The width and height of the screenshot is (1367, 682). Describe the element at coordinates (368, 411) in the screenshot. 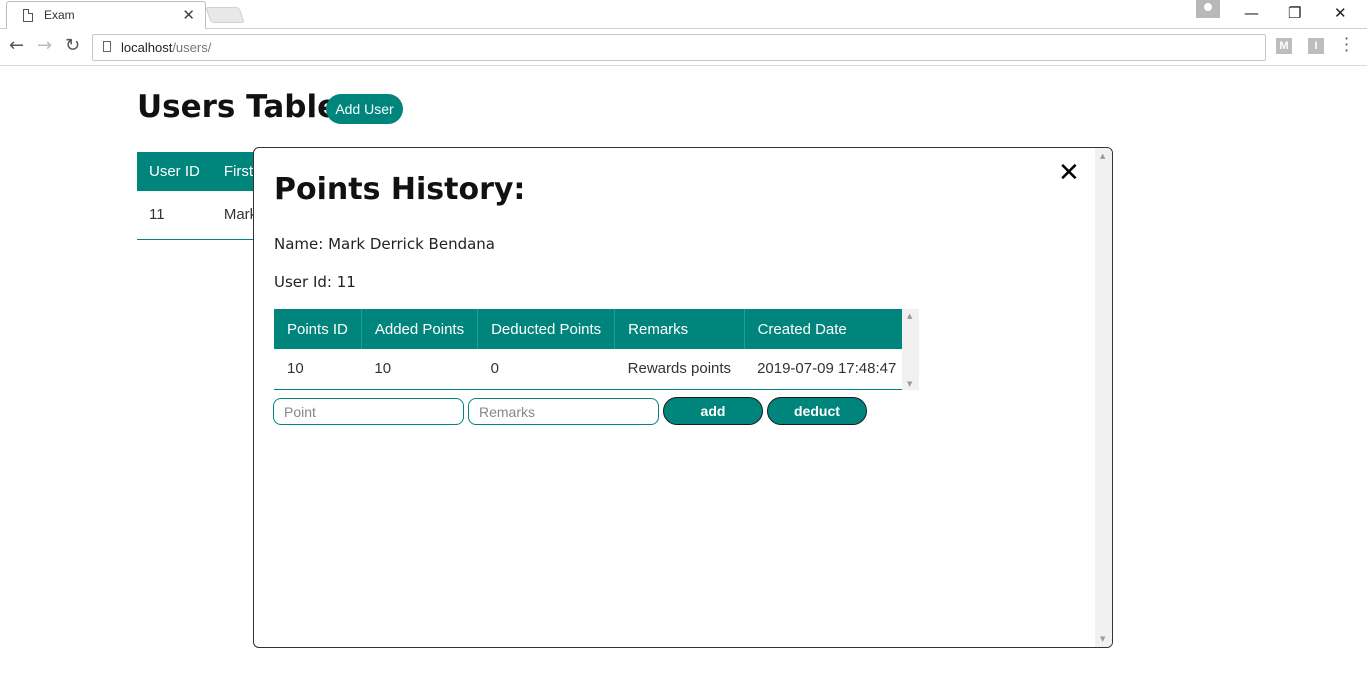

I see `point-input` at that location.